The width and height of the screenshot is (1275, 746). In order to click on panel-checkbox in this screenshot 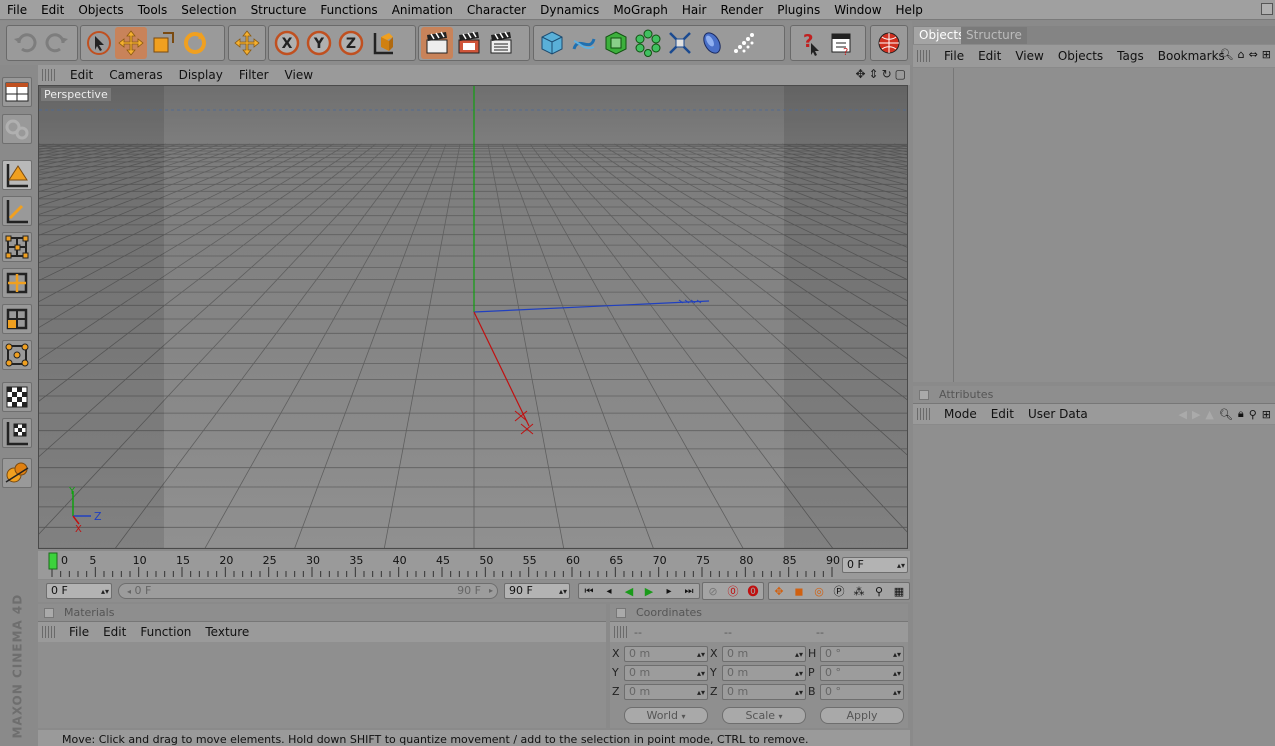, I will do `click(49, 612)`.